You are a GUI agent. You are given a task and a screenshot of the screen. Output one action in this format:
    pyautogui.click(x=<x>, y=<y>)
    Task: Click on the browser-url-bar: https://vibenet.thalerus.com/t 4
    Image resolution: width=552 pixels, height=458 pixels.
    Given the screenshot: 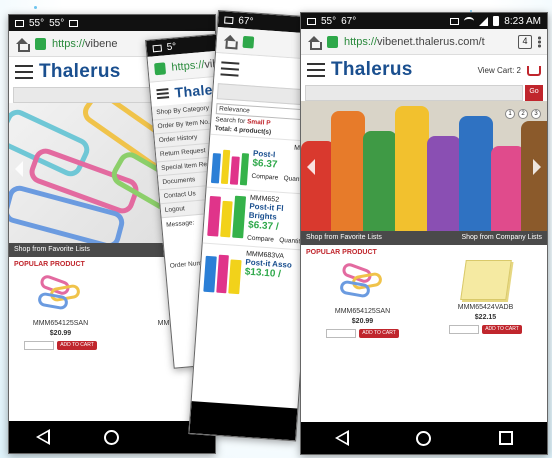 What is the action you would take?
    pyautogui.click(x=424, y=42)
    